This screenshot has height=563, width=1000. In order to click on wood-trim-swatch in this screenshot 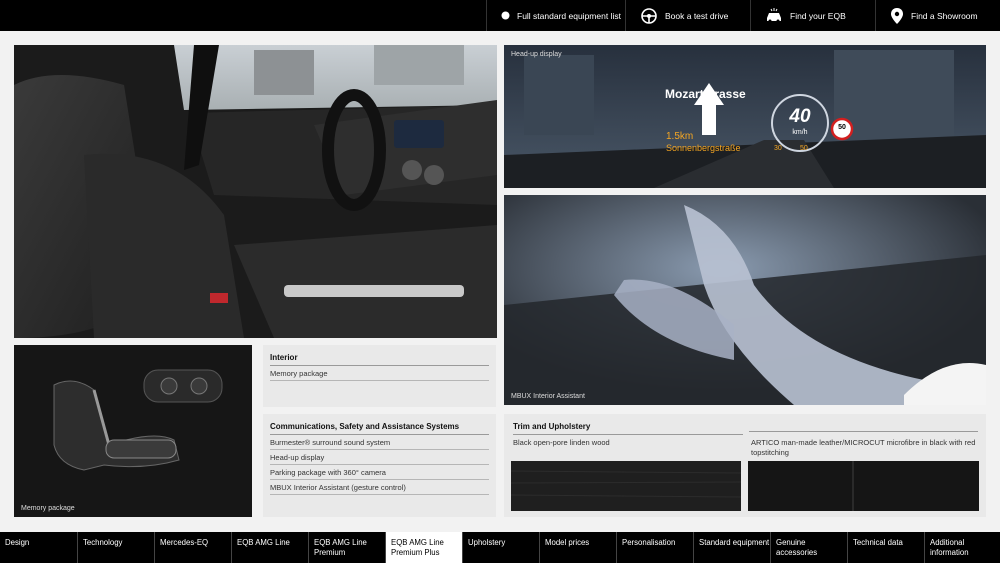, I will do `click(626, 486)`.